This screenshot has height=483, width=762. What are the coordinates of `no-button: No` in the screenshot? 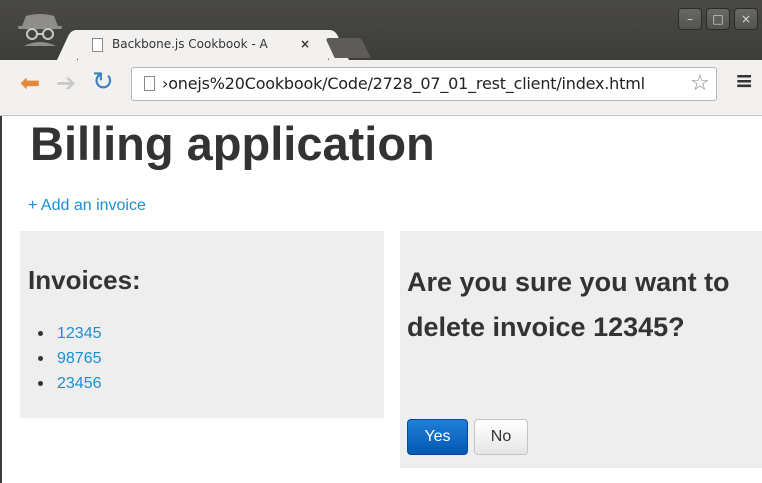 It's located at (501, 437).